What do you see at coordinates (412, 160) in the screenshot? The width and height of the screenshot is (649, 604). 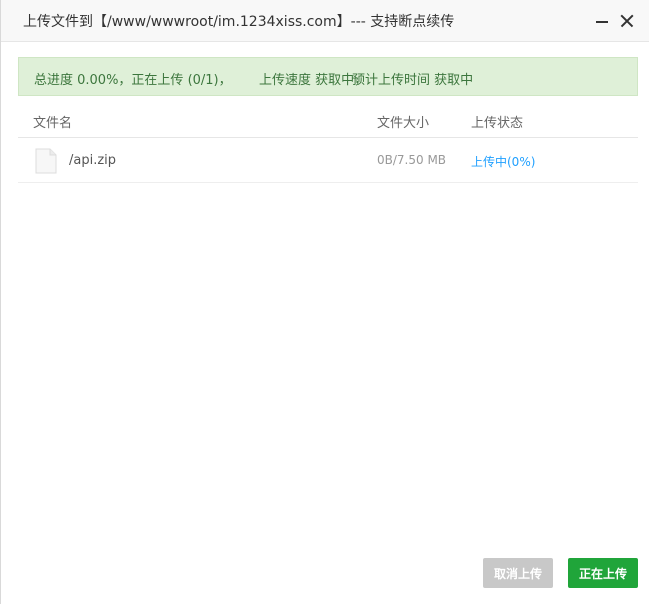 I see `file-size: 0B/7.50 MB` at bounding box center [412, 160].